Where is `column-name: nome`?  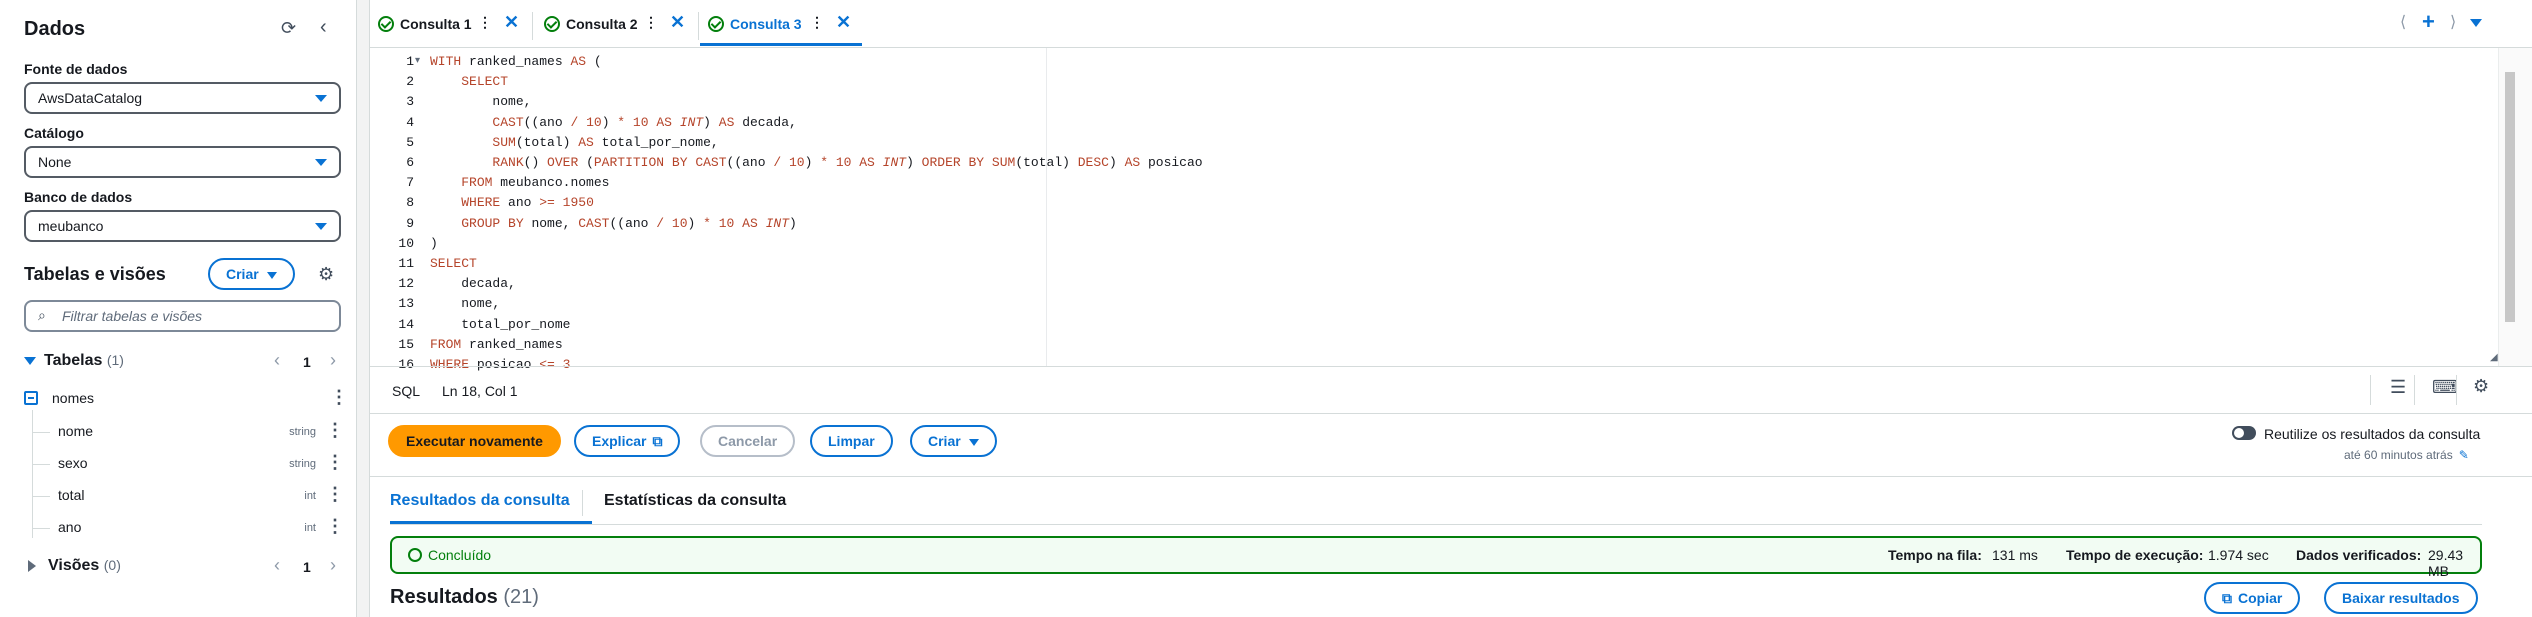 column-name: nome is located at coordinates (76, 431).